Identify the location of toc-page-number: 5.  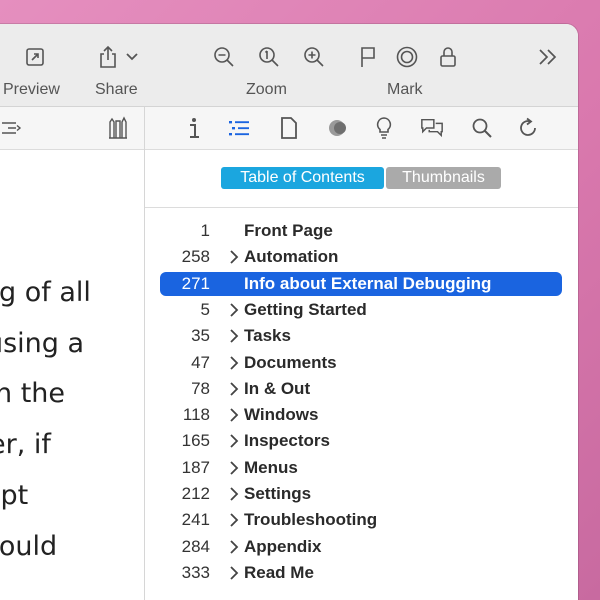
(205, 309).